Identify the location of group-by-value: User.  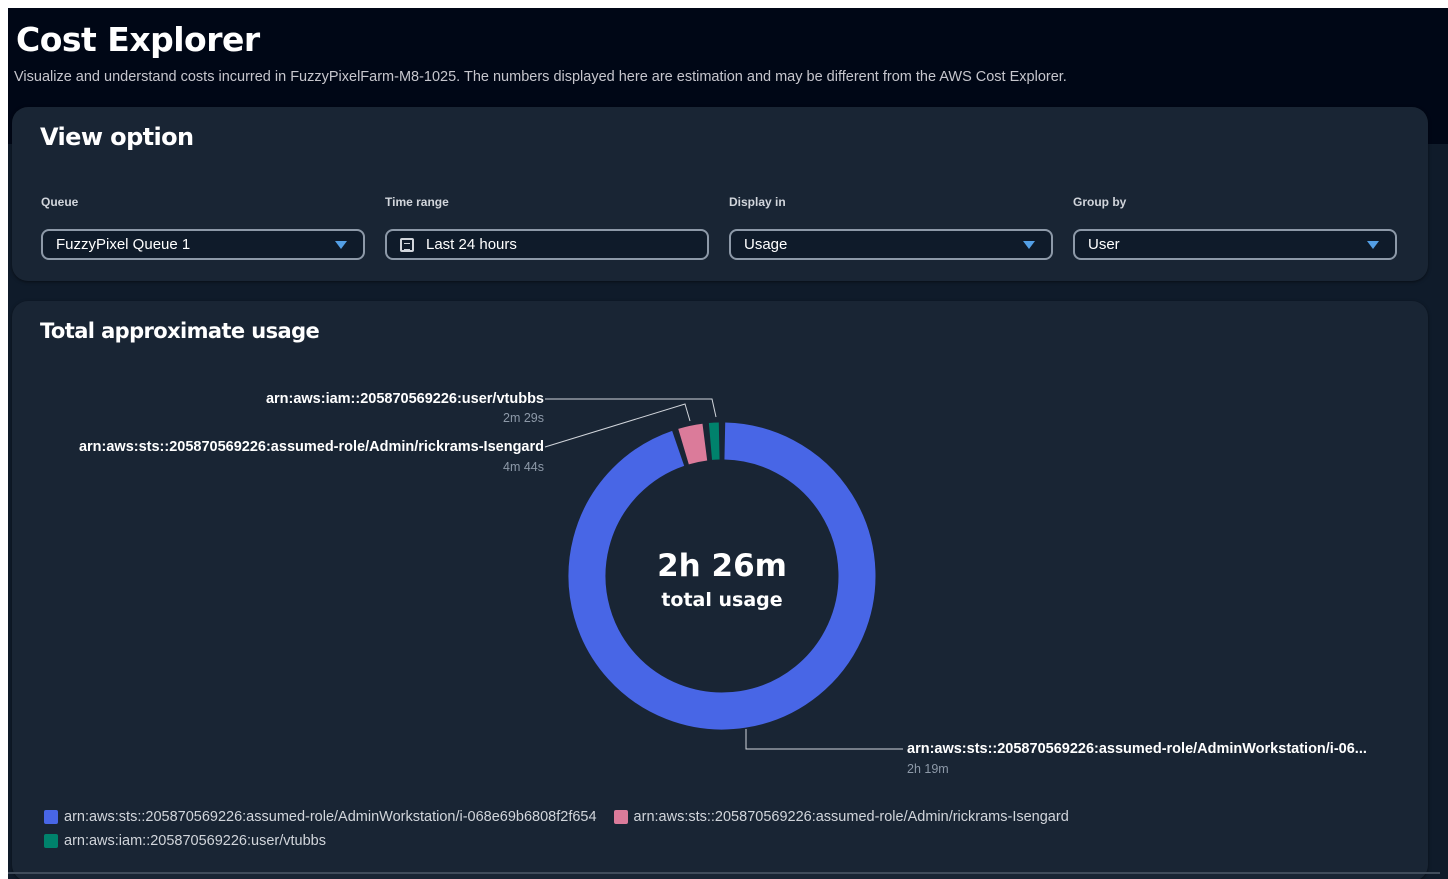
(1104, 244).